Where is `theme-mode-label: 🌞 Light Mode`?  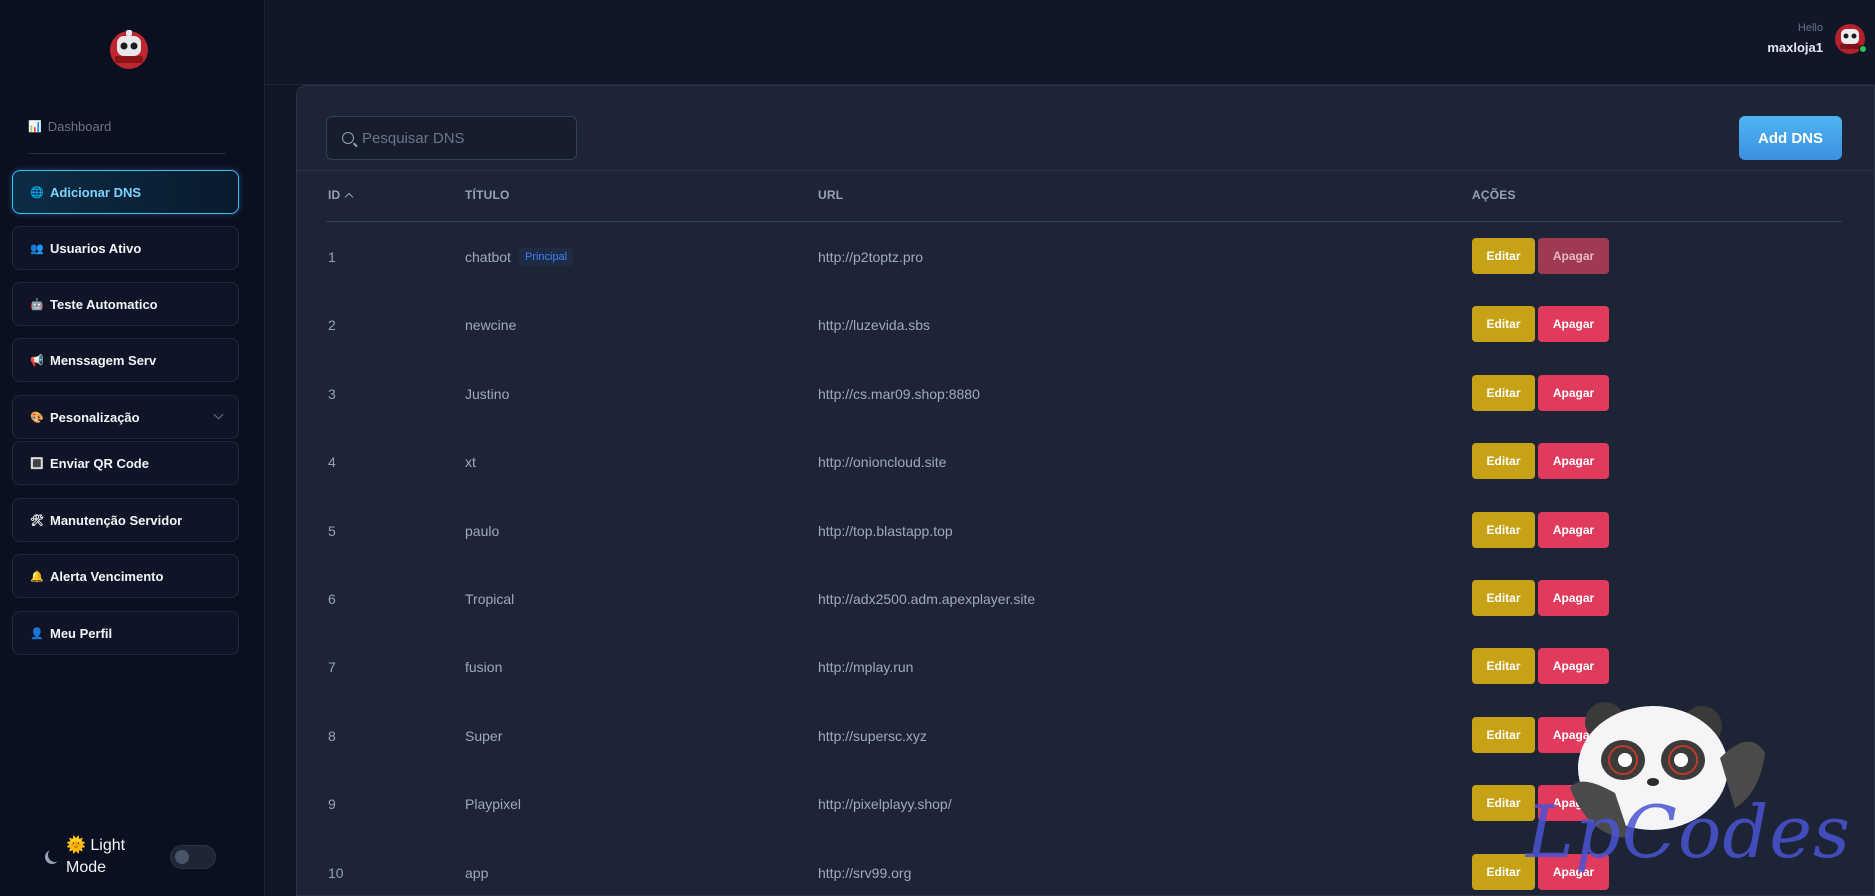 theme-mode-label: 🌞 Light Mode is located at coordinates (106, 857).